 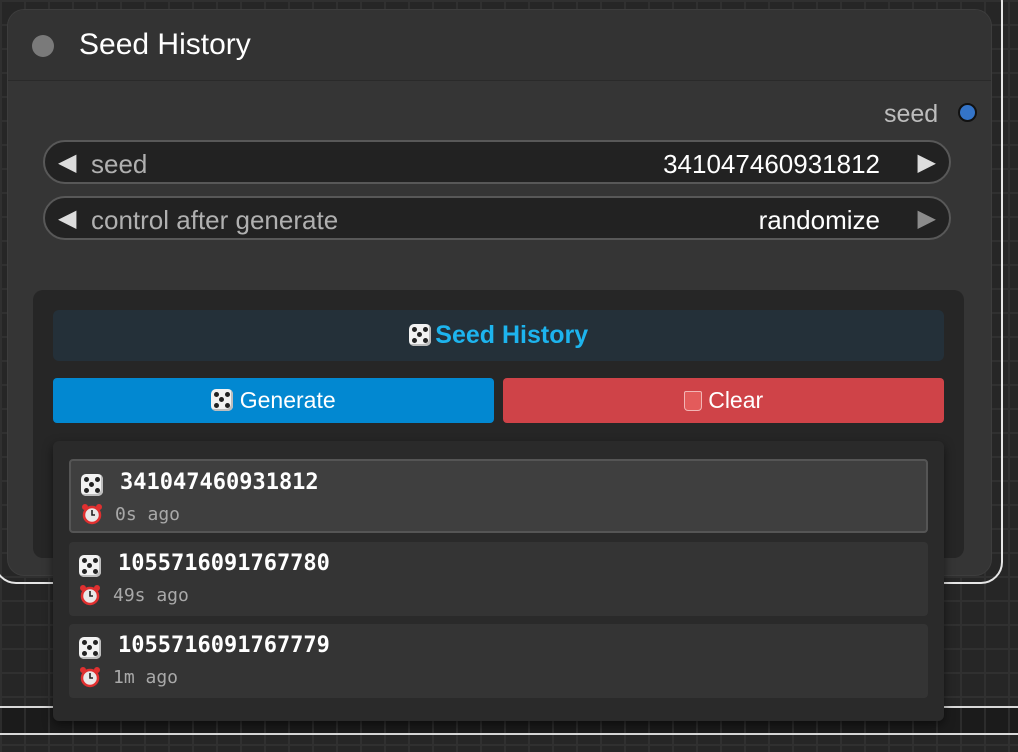 I want to click on panel-title-bar: Seed History, so click(x=498, y=335).